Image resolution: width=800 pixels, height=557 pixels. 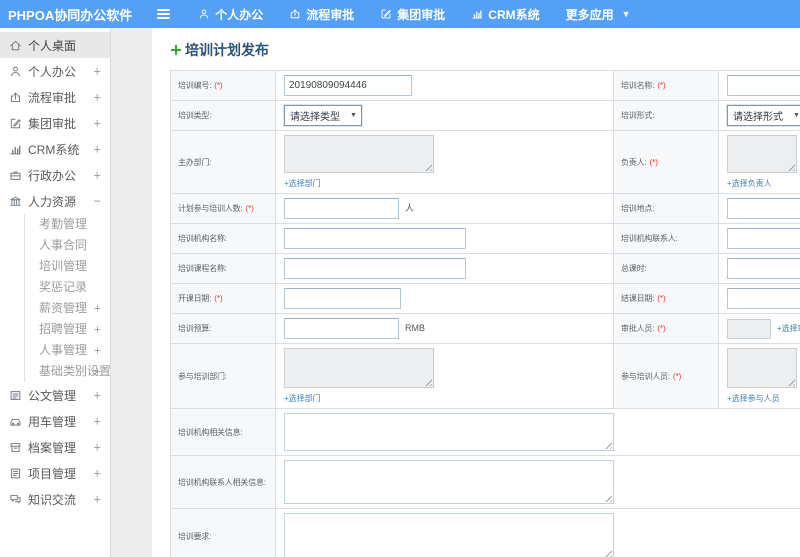 What do you see at coordinates (55, 45) in the screenshot?
I see `sidebar-item-personal-desktop: 个人桌面` at bounding box center [55, 45].